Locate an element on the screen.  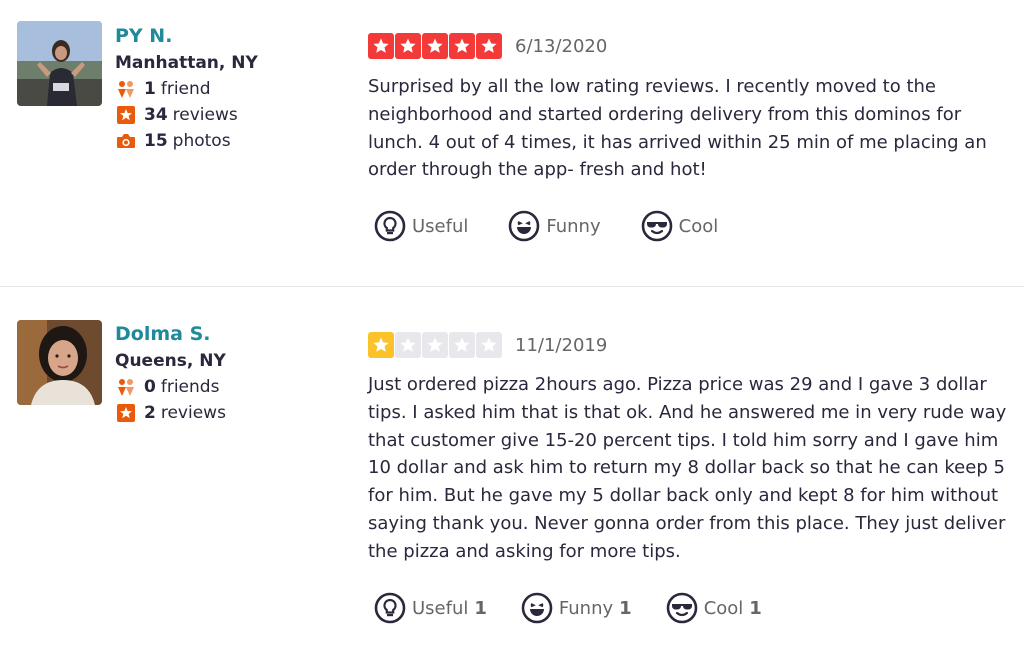
reviews-stat: 34 reviews is located at coordinates (186, 115).